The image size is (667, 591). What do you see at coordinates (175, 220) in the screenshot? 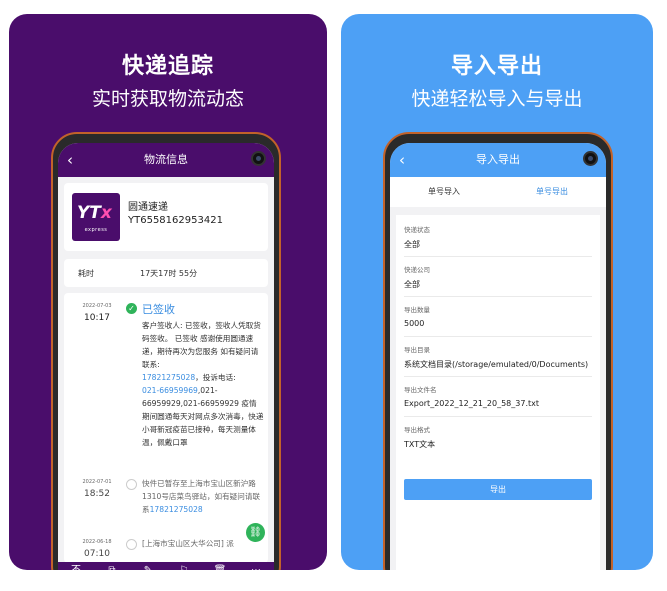
I see `tracking-number: YT6558162953421` at bounding box center [175, 220].